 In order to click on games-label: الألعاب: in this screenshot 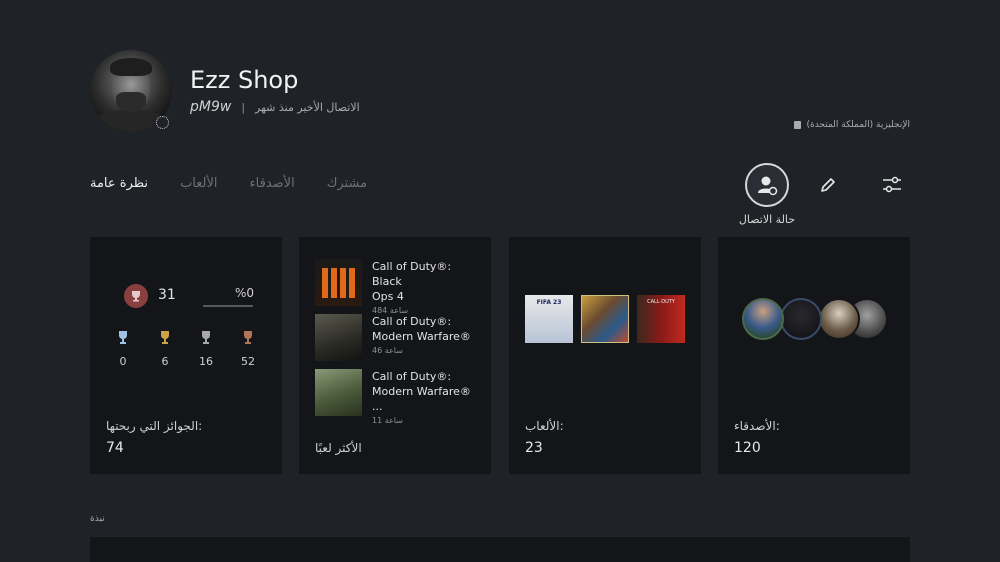, I will do `click(544, 426)`.